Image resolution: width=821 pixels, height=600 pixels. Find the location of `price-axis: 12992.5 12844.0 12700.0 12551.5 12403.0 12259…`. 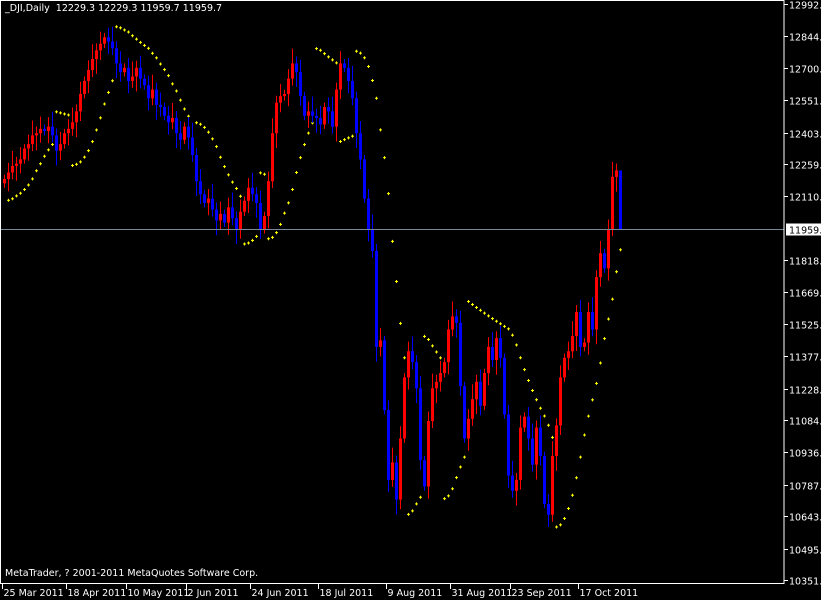

price-axis: 12992.5 12844.0 12700.0 12551.5 12403.0 12259… is located at coordinates (802, 294).